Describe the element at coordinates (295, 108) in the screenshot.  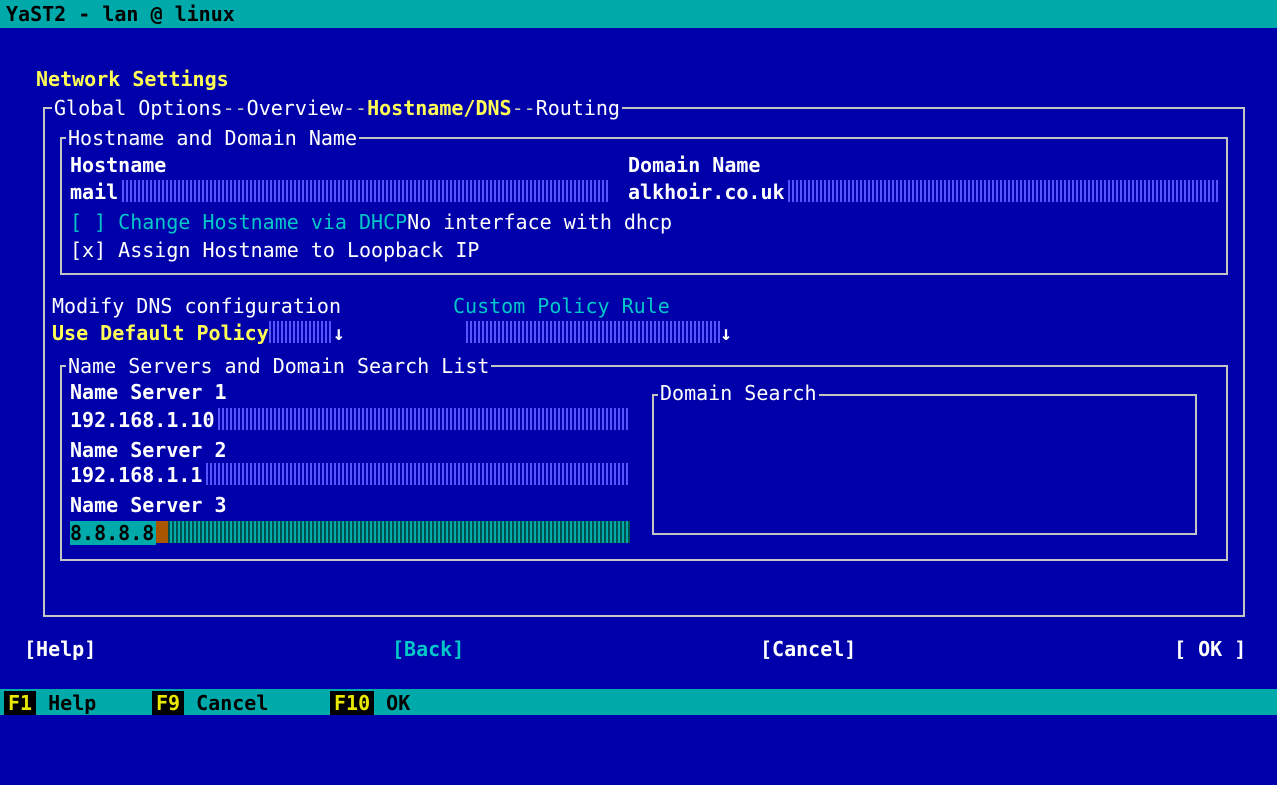
I see `tab-overview: Overview` at that location.